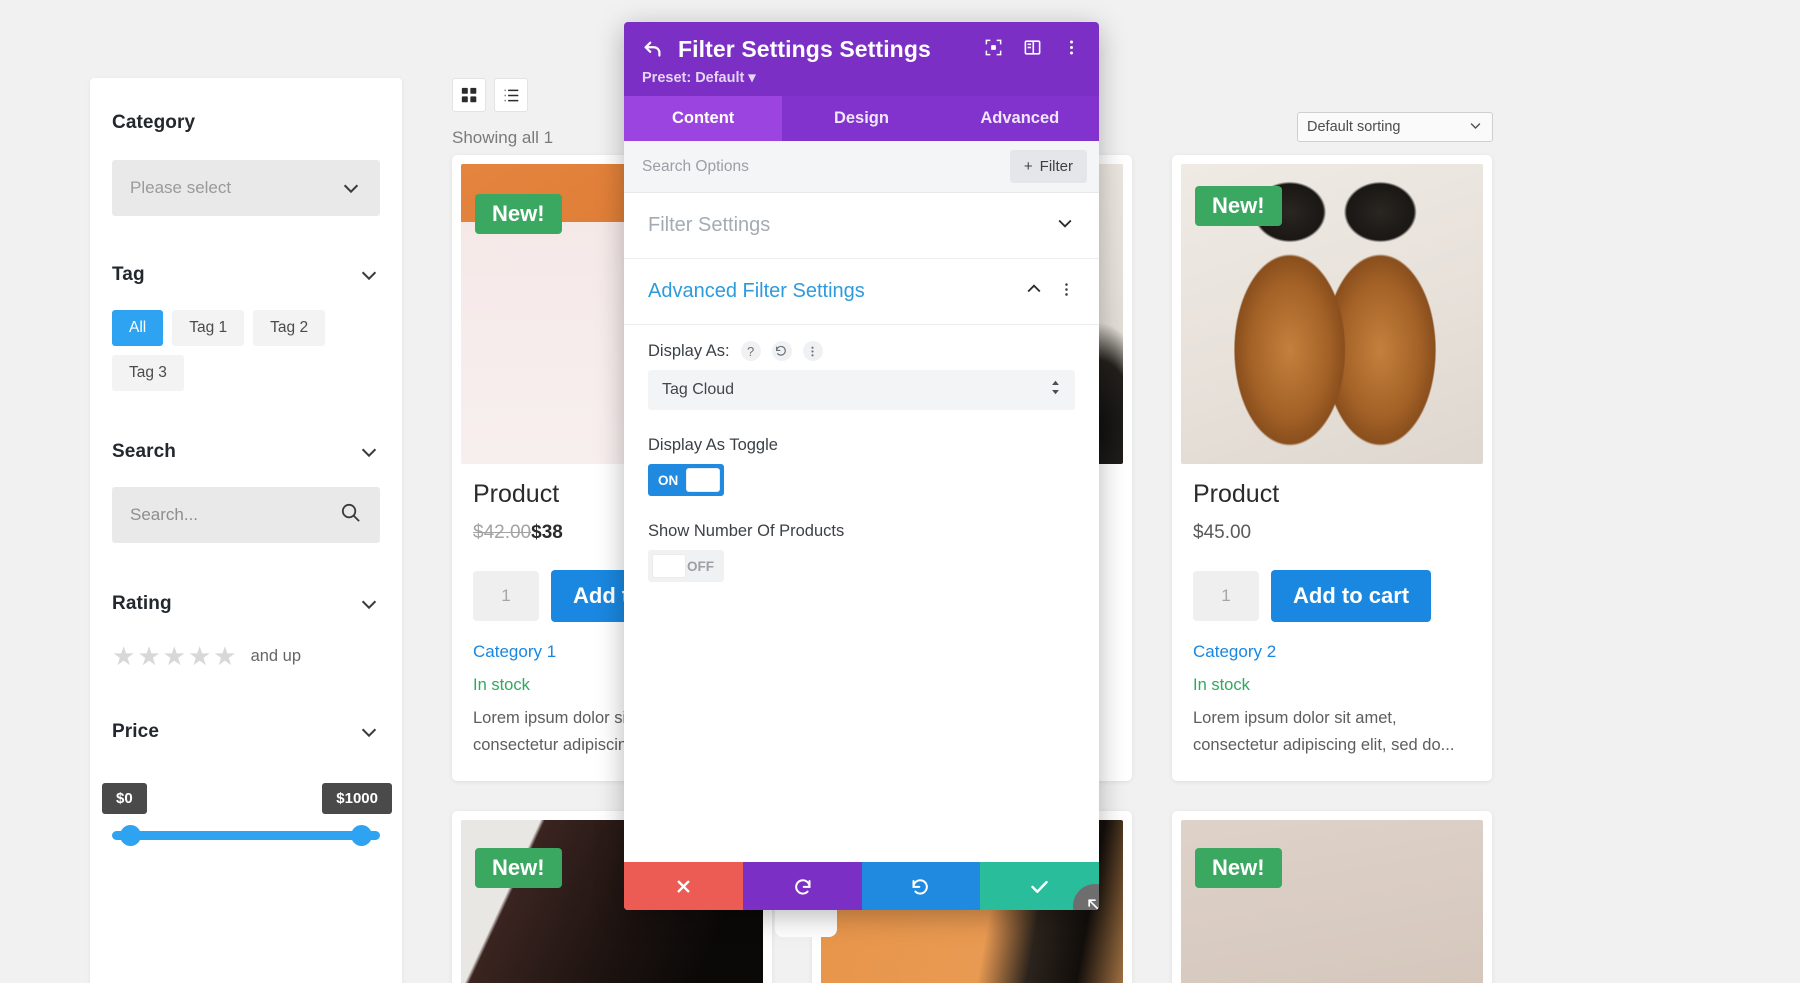 Image resolution: width=1800 pixels, height=983 pixels. What do you see at coordinates (653, 50) in the screenshot?
I see `back-icon` at bounding box center [653, 50].